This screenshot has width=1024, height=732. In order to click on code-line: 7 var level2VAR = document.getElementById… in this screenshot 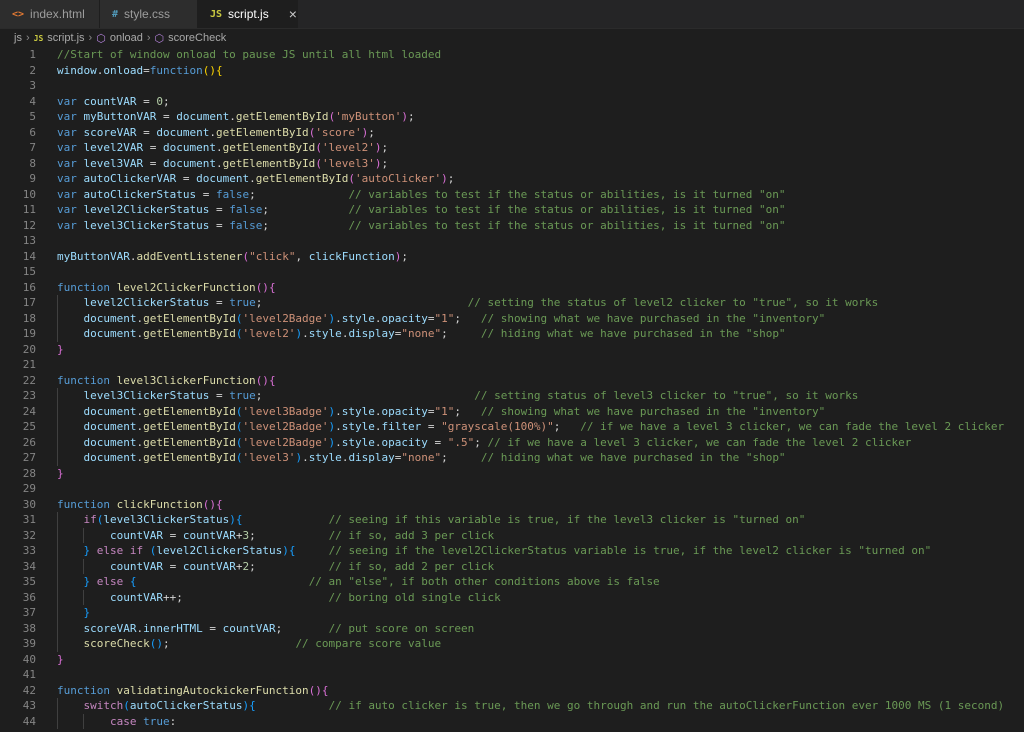, I will do `click(512, 148)`.